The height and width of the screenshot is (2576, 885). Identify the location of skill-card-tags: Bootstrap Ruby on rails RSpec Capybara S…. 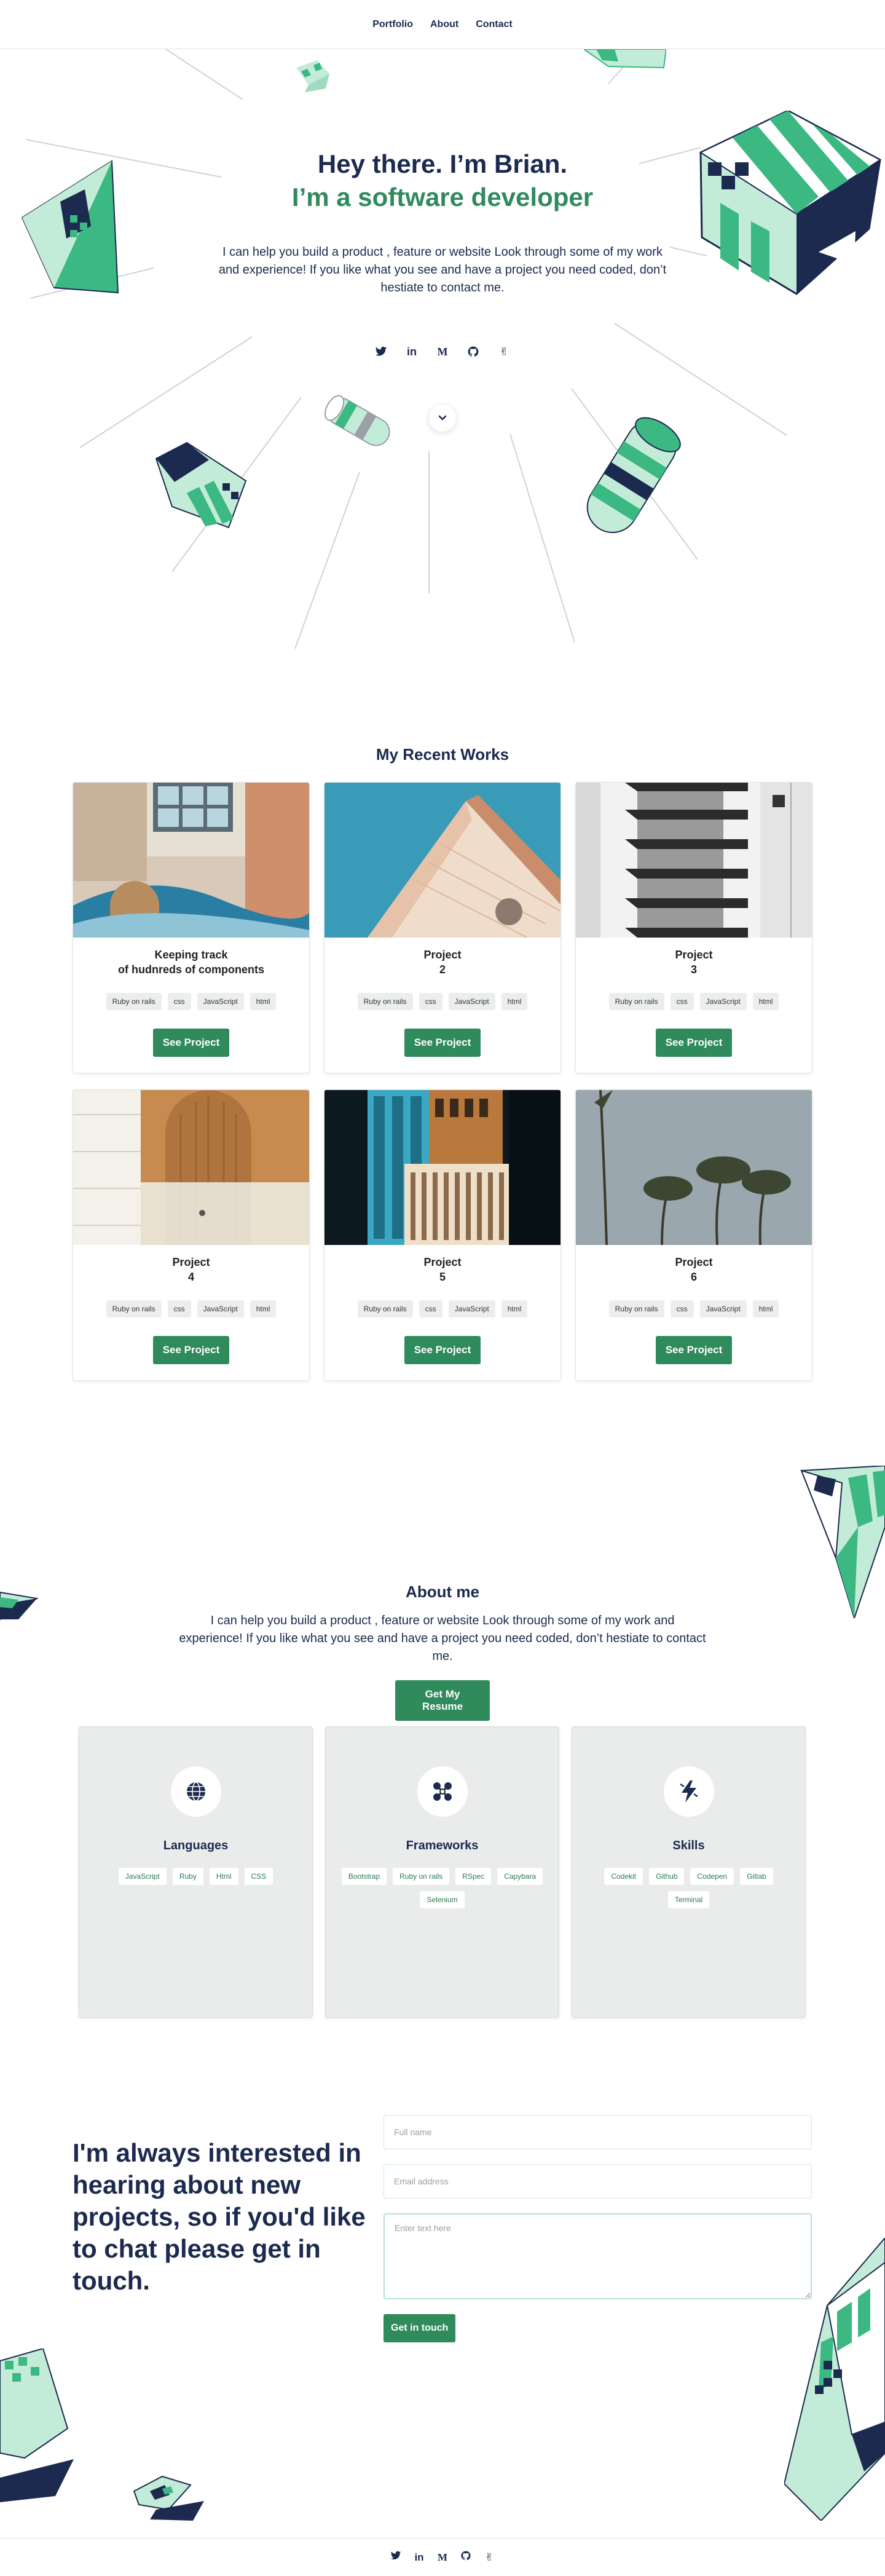
(442, 1888).